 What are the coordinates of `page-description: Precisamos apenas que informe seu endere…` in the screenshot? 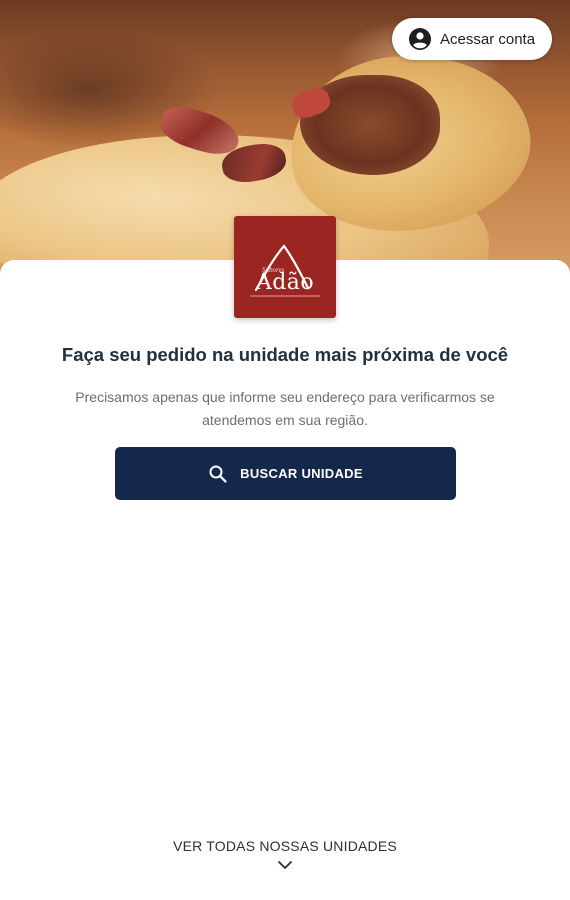 It's located at (285, 408).